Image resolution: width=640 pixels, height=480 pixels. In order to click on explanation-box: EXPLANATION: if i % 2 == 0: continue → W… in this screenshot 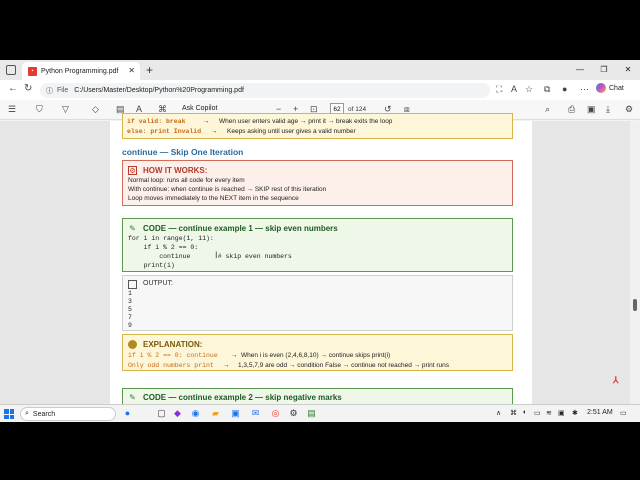, I will do `click(317, 352)`.